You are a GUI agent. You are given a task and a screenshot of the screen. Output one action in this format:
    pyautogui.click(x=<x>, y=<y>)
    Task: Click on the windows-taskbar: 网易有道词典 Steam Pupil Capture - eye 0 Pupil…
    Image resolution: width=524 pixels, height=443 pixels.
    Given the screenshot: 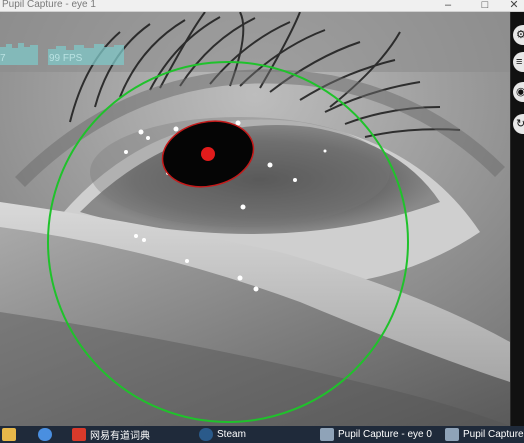 What is the action you would take?
    pyautogui.click(x=262, y=434)
    